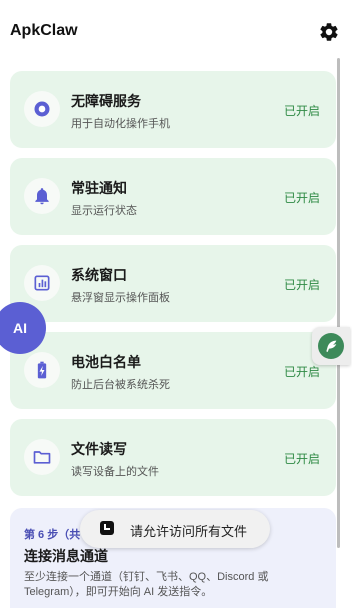 The height and width of the screenshot is (608, 352). What do you see at coordinates (120, 385) in the screenshot?
I see `permission-desc: 防止后台被系统杀死` at bounding box center [120, 385].